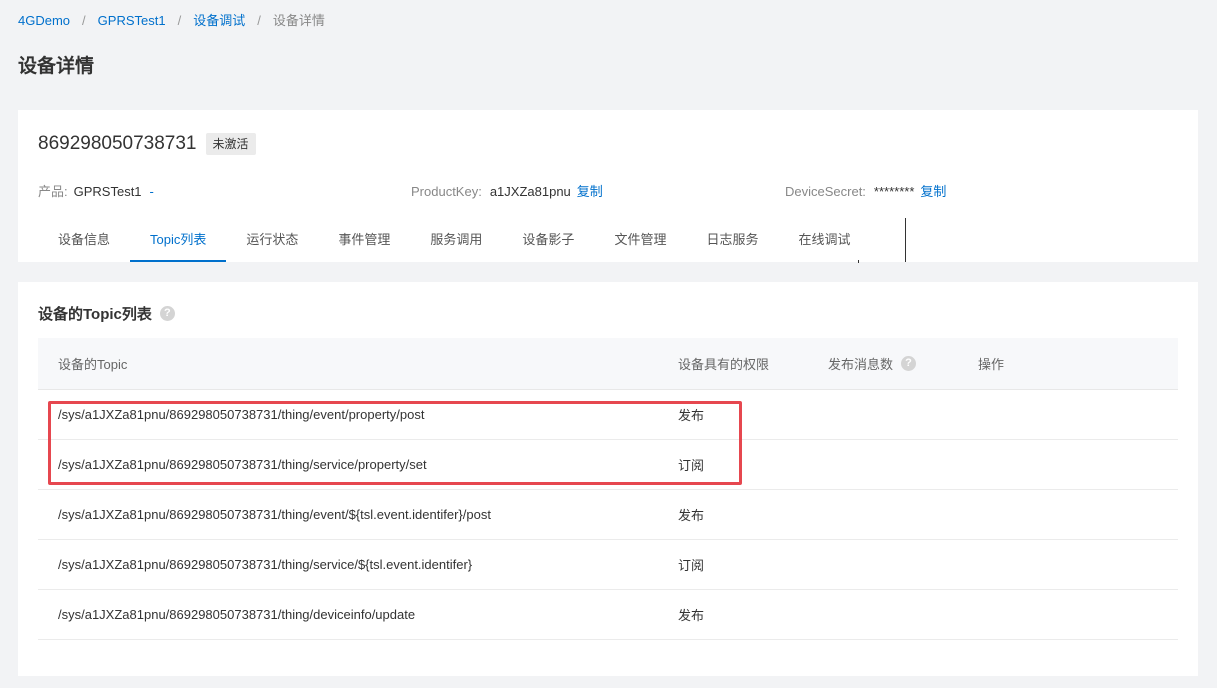 This screenshot has height=688, width=1217. What do you see at coordinates (861, 364) in the screenshot?
I see `column-header-message-count-label: 发布消息数` at bounding box center [861, 364].